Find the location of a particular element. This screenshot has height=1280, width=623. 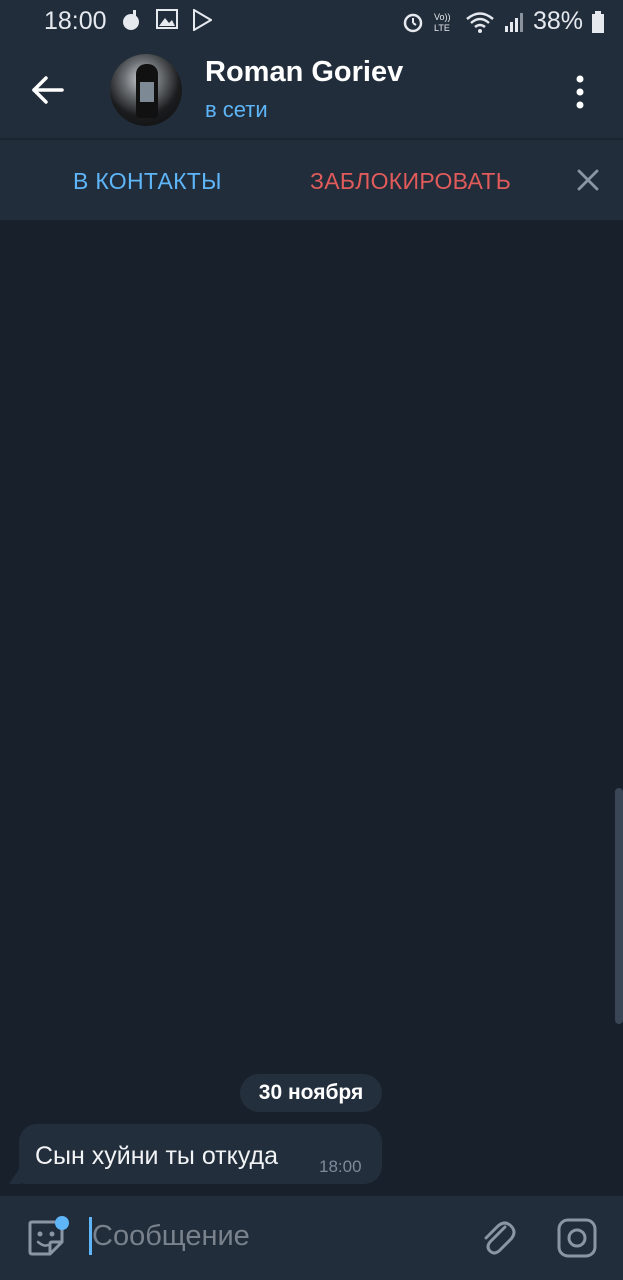

svg-text: LTE is located at coordinates (442, 28).